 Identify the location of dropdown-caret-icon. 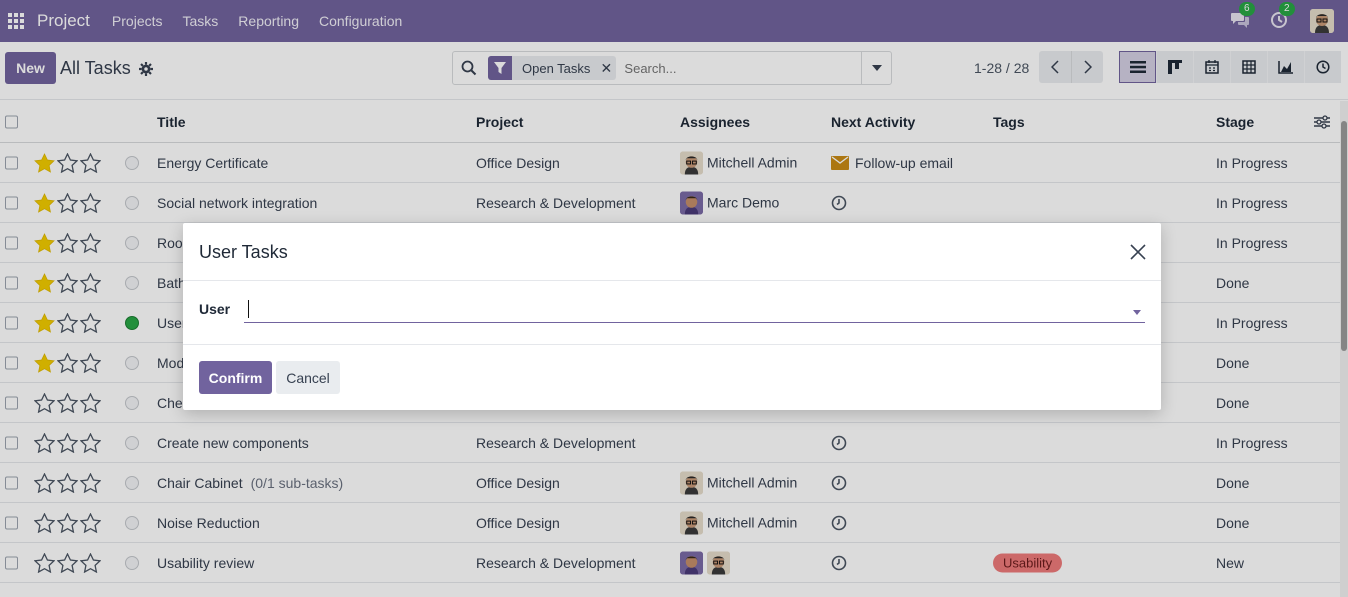
(1137, 312).